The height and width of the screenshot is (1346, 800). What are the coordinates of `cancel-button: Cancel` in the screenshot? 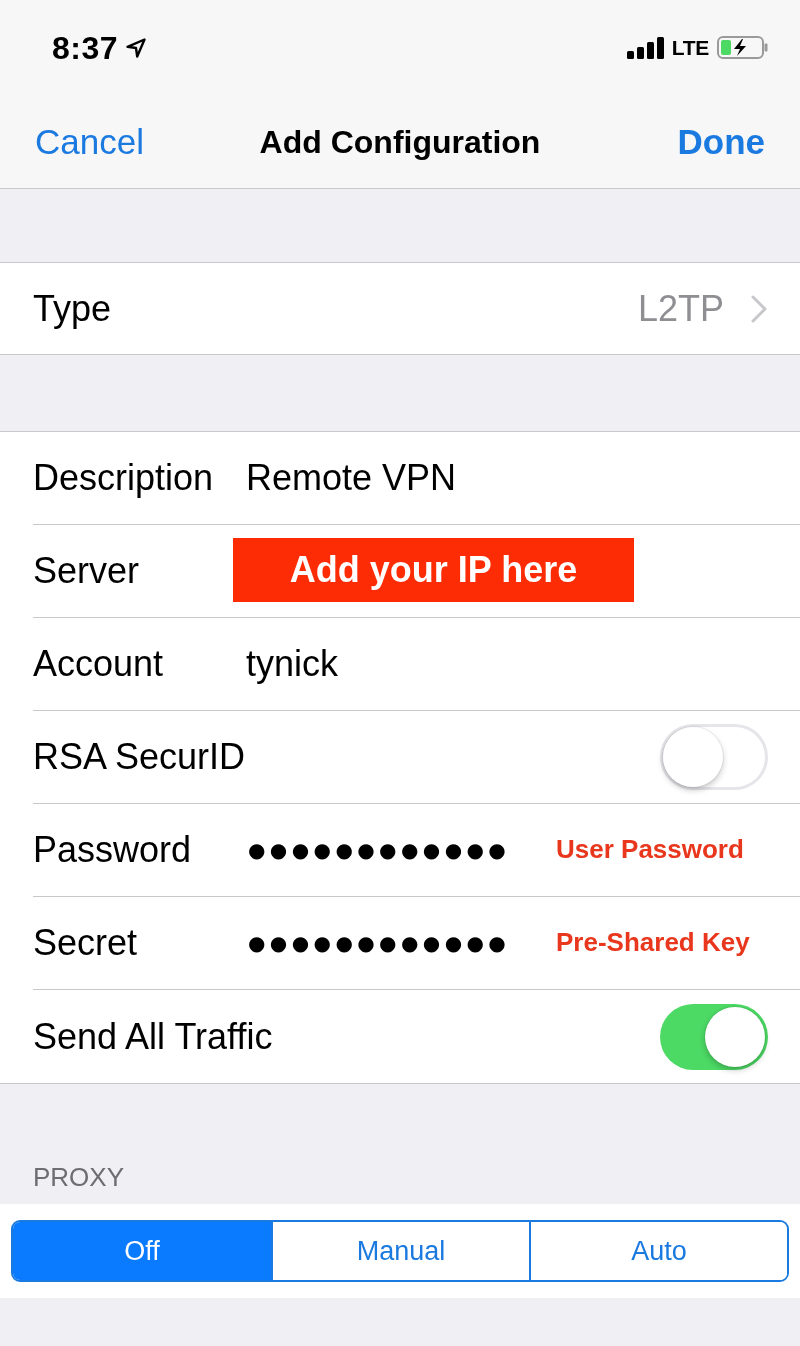 It's located at (89, 142).